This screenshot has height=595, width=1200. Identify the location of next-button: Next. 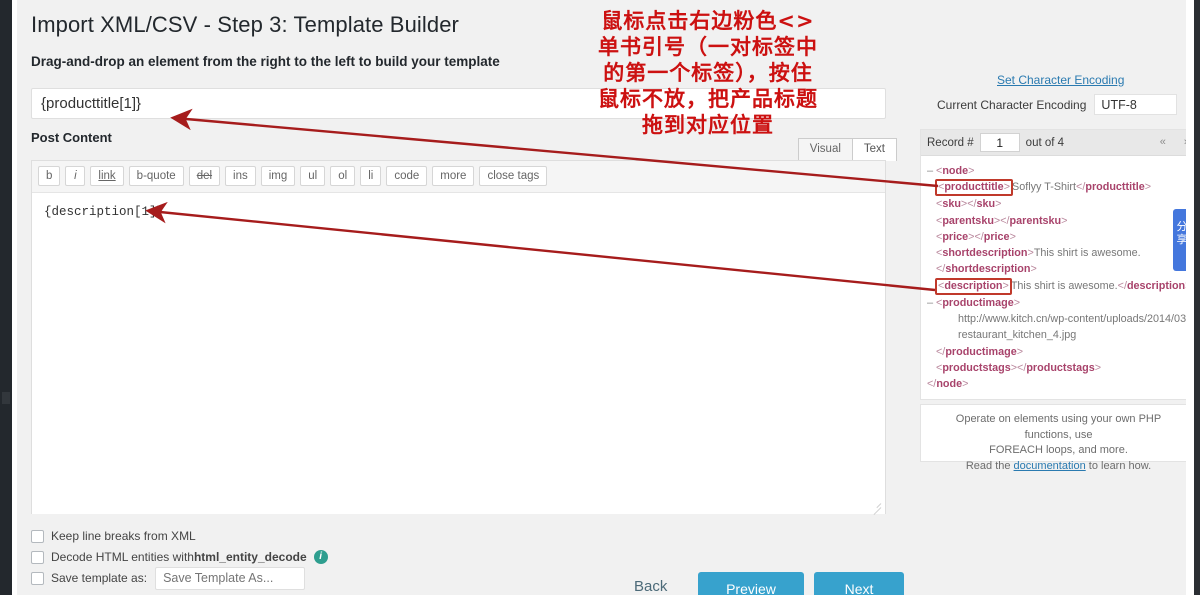
(859, 583).